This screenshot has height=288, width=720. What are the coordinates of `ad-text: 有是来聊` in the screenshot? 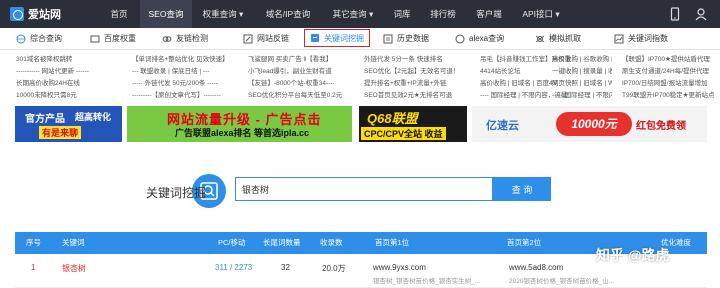 It's located at (60, 132).